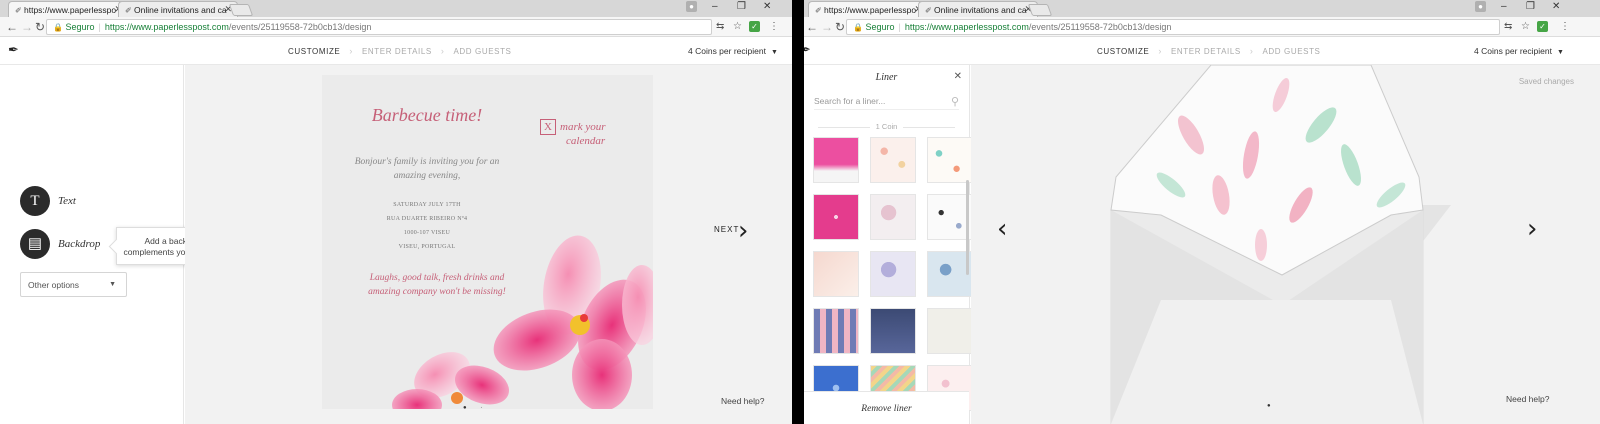 Image resolution: width=1600 pixels, height=424 pixels. I want to click on close-panel-icon: ✕, so click(958, 76).